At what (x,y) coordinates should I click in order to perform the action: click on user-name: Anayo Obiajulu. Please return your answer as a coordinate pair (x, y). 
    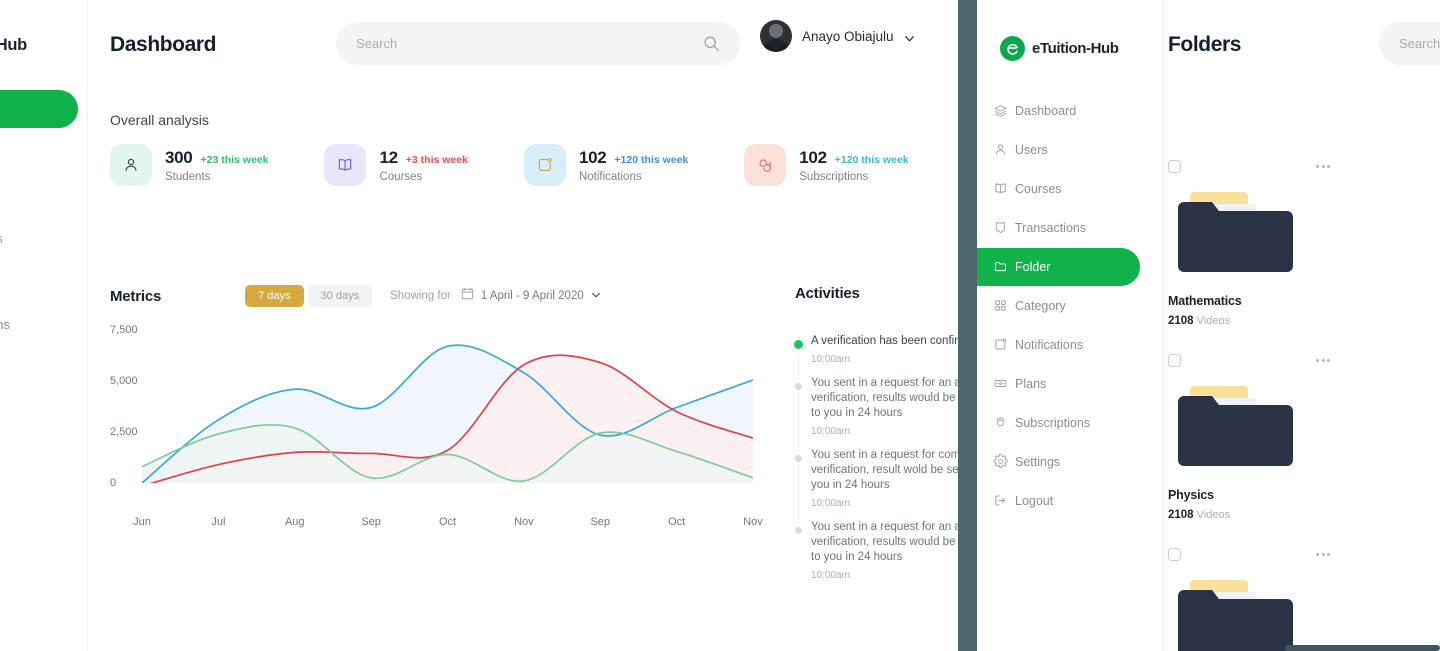
    Looking at the image, I should click on (848, 36).